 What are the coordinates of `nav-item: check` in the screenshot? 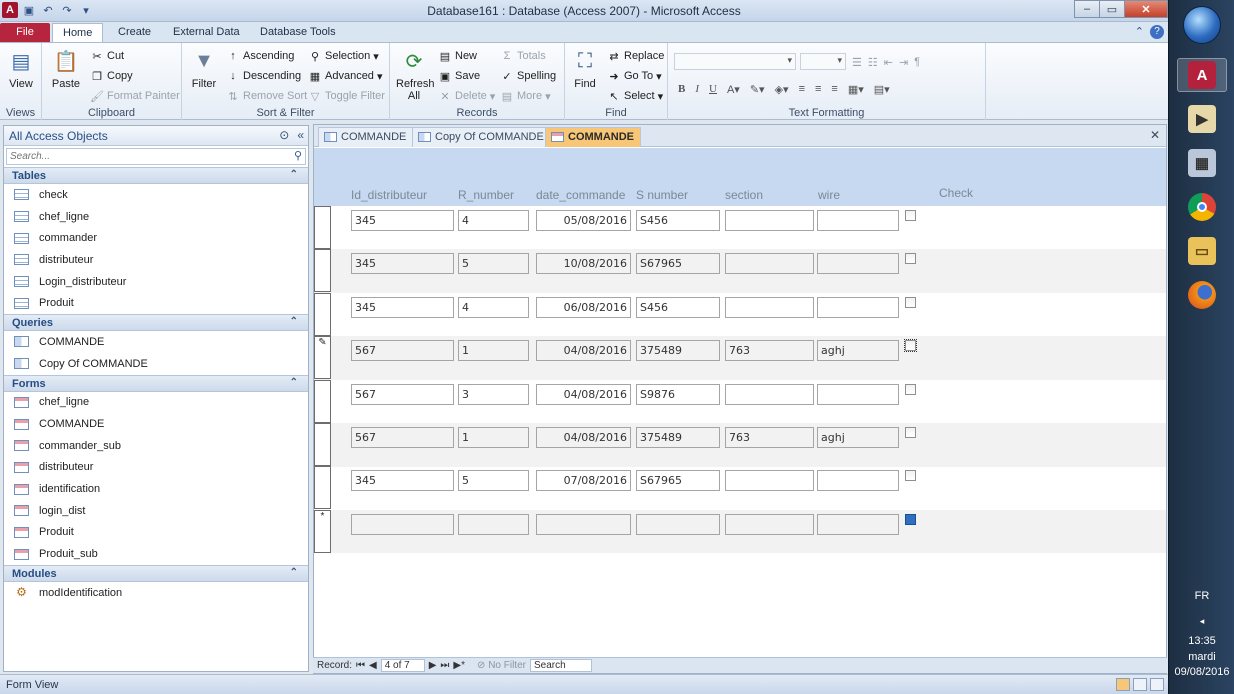 It's located at (156, 195).